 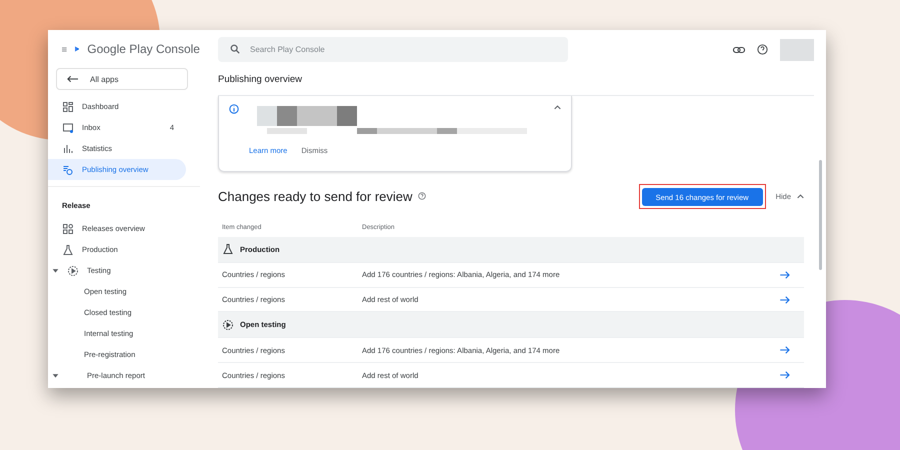 What do you see at coordinates (68, 148) in the screenshot?
I see `bar-chart-icon` at bounding box center [68, 148].